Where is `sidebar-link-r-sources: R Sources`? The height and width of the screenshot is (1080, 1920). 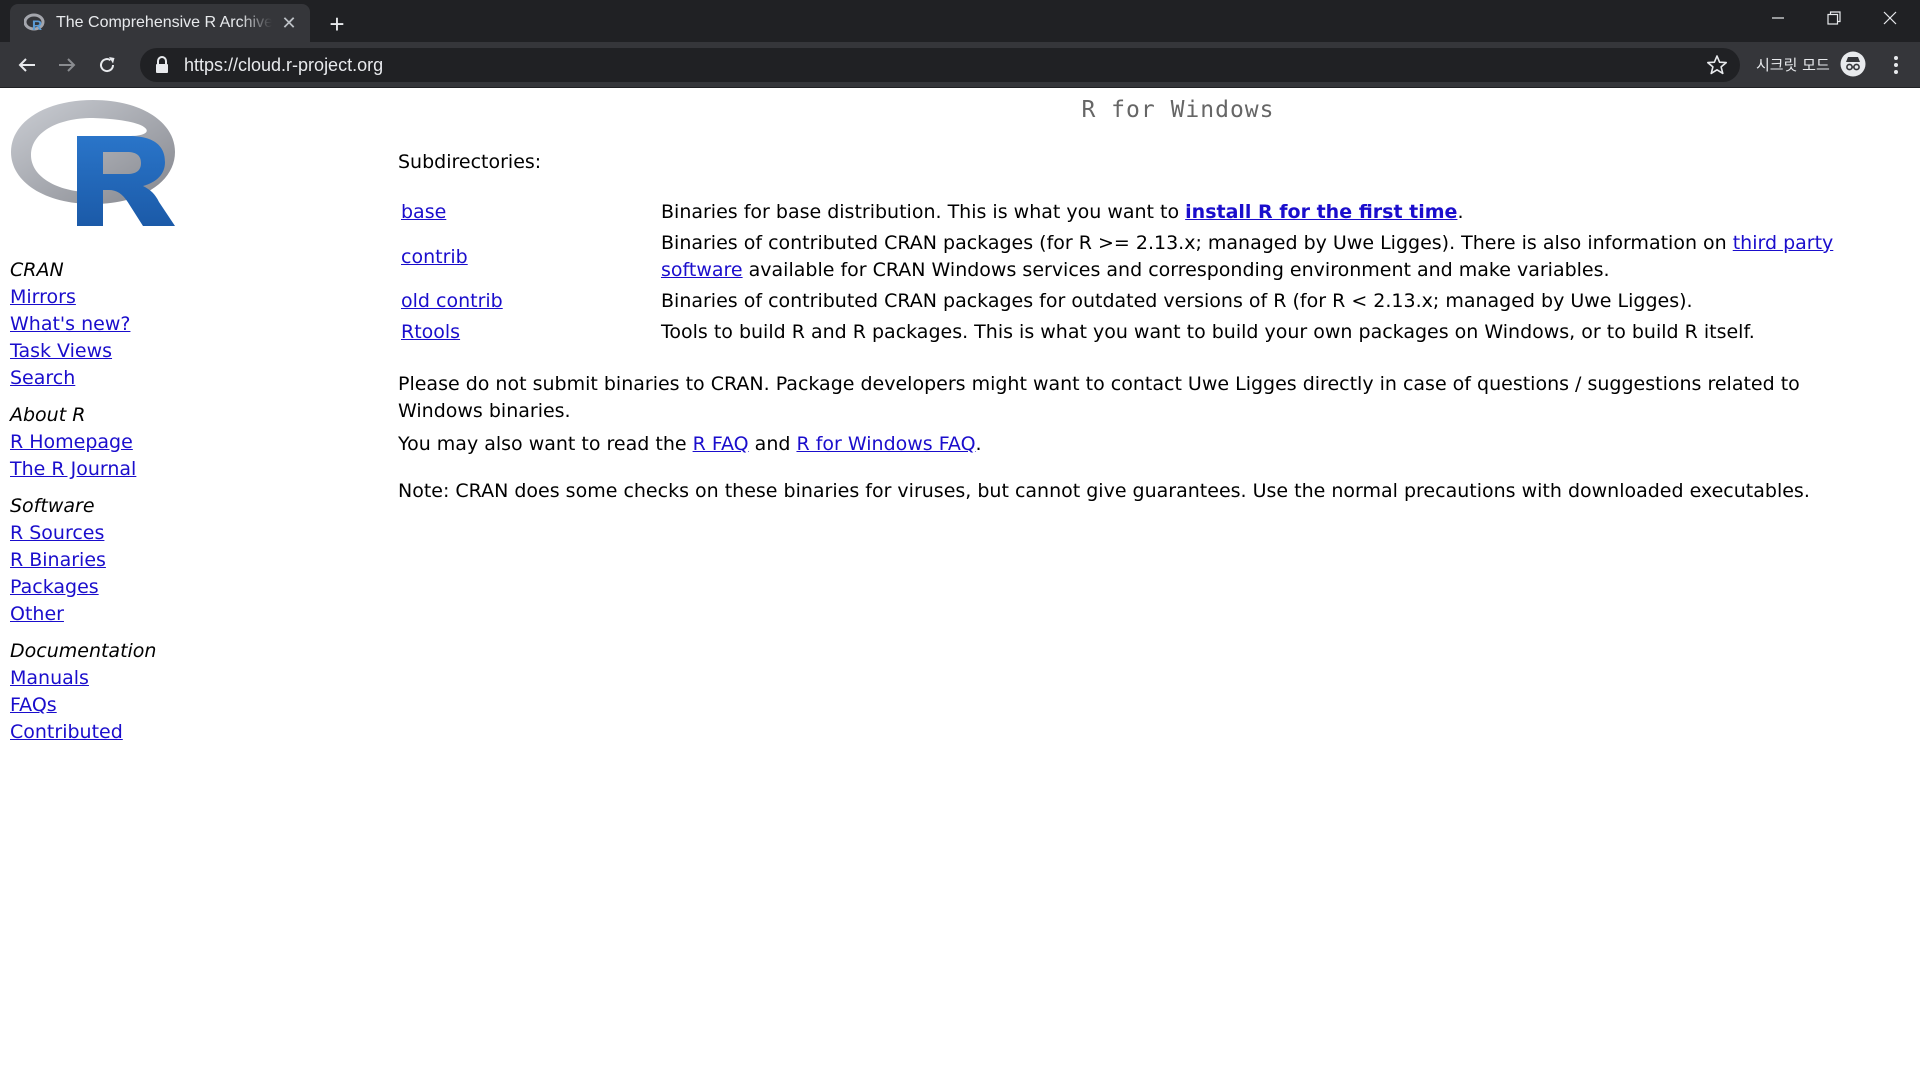 sidebar-link-r-sources: R Sources is located at coordinates (160, 533).